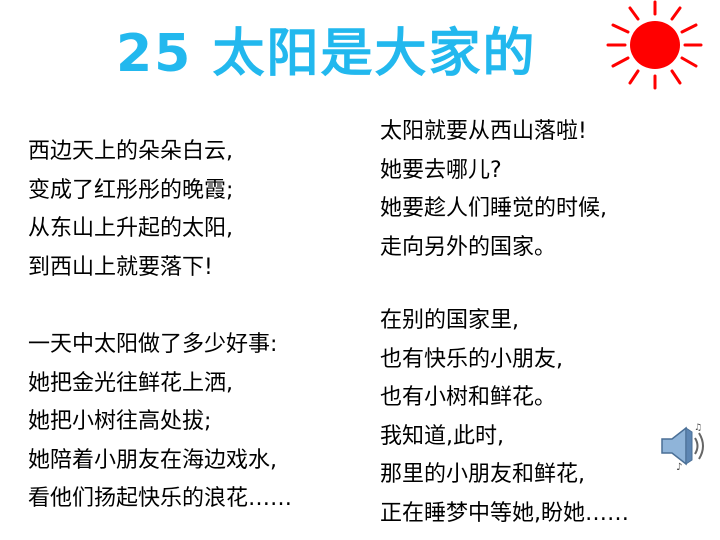  I want to click on poem-line: 她要去哪儿?, so click(441, 170).